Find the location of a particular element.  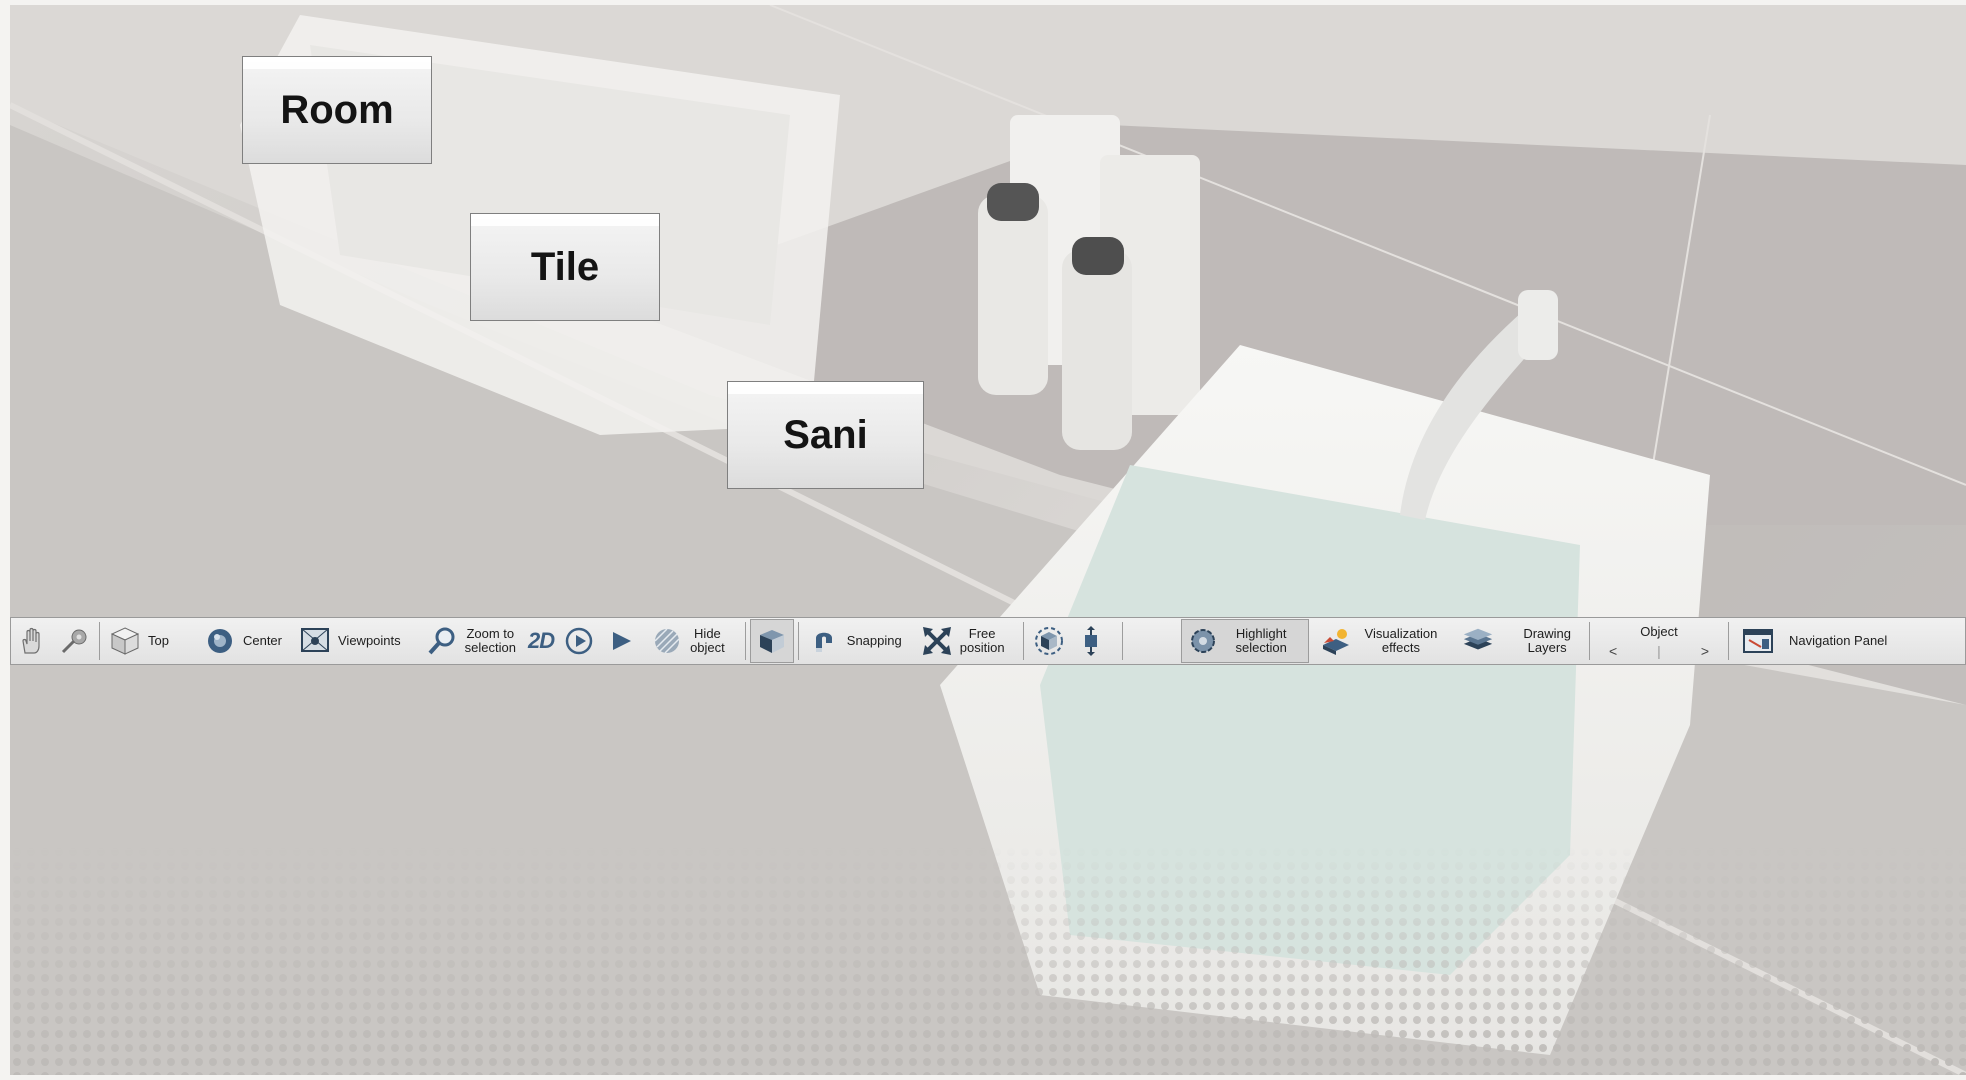

highlight-label-line2: selection is located at coordinates (1261, 647).